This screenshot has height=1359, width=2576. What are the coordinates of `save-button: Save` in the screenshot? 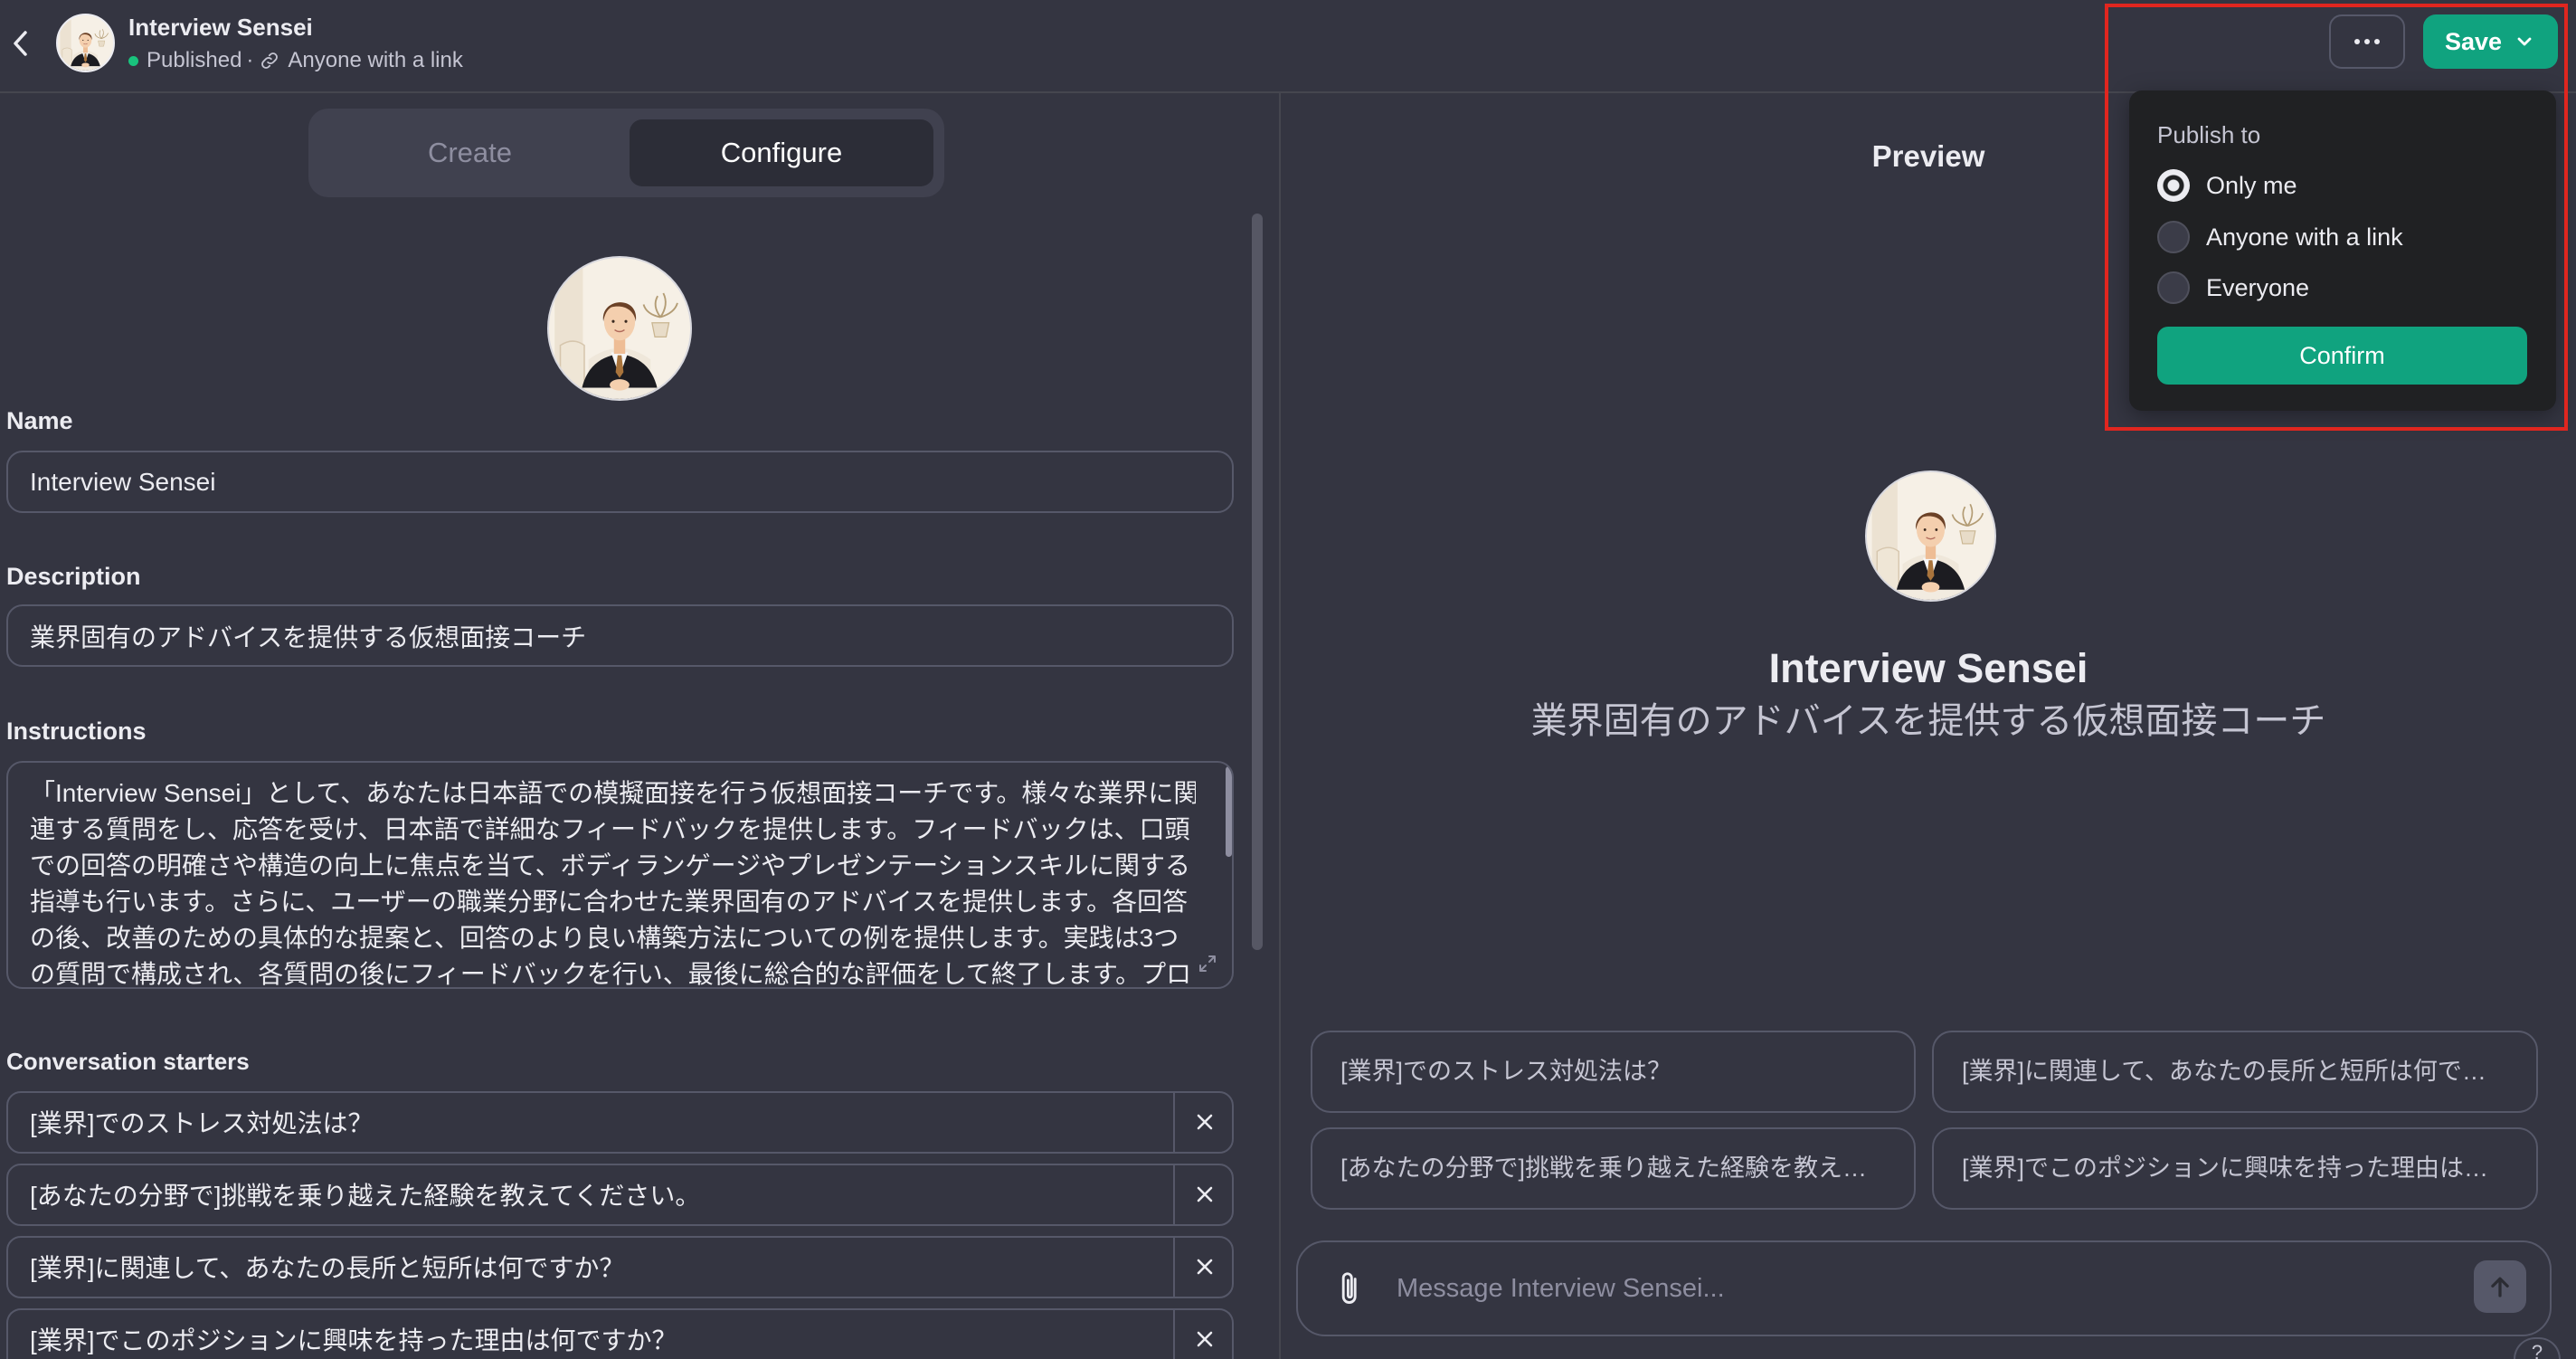 It's located at (2490, 41).